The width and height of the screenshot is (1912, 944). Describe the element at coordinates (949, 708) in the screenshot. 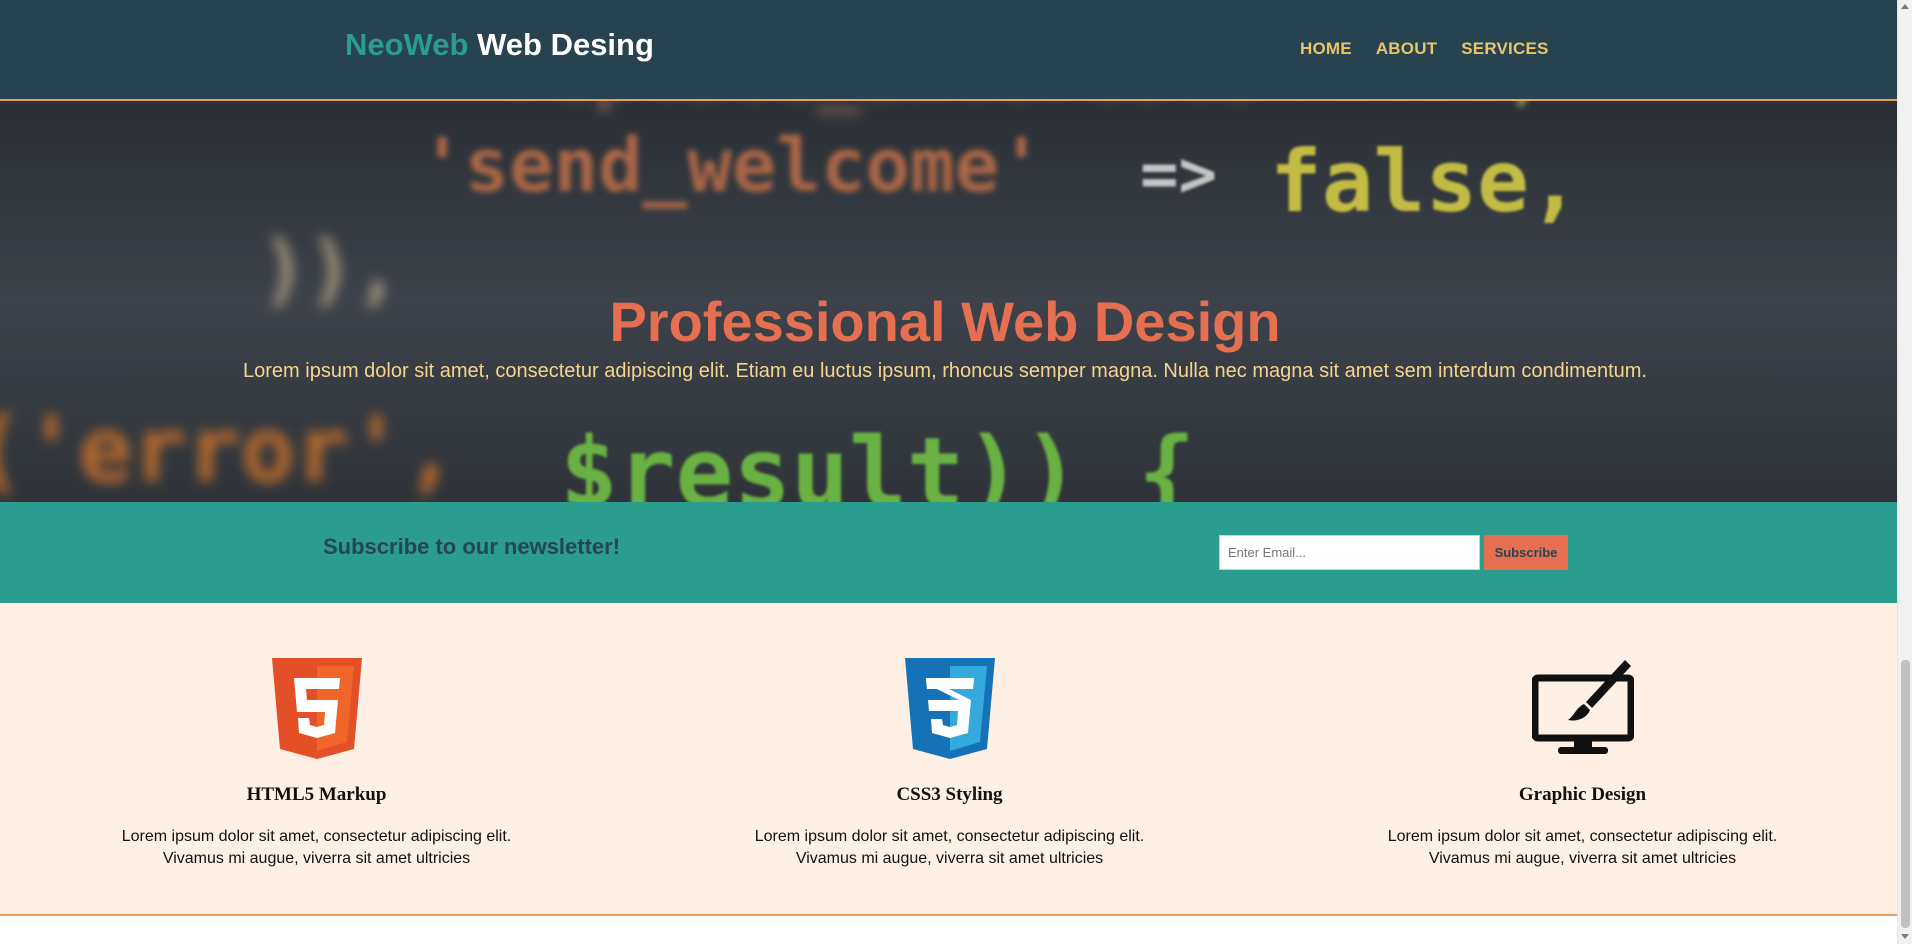

I see `css3-icon` at that location.